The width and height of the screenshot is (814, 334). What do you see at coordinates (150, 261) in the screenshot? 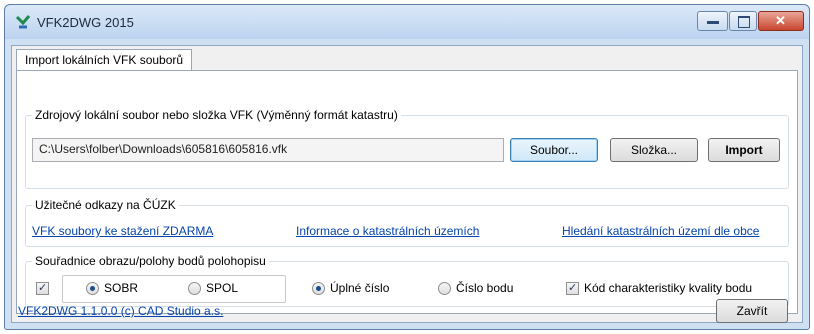
I see `coords-group-legend: Souřadnice obrazu/polohy bodů polohopisu` at bounding box center [150, 261].